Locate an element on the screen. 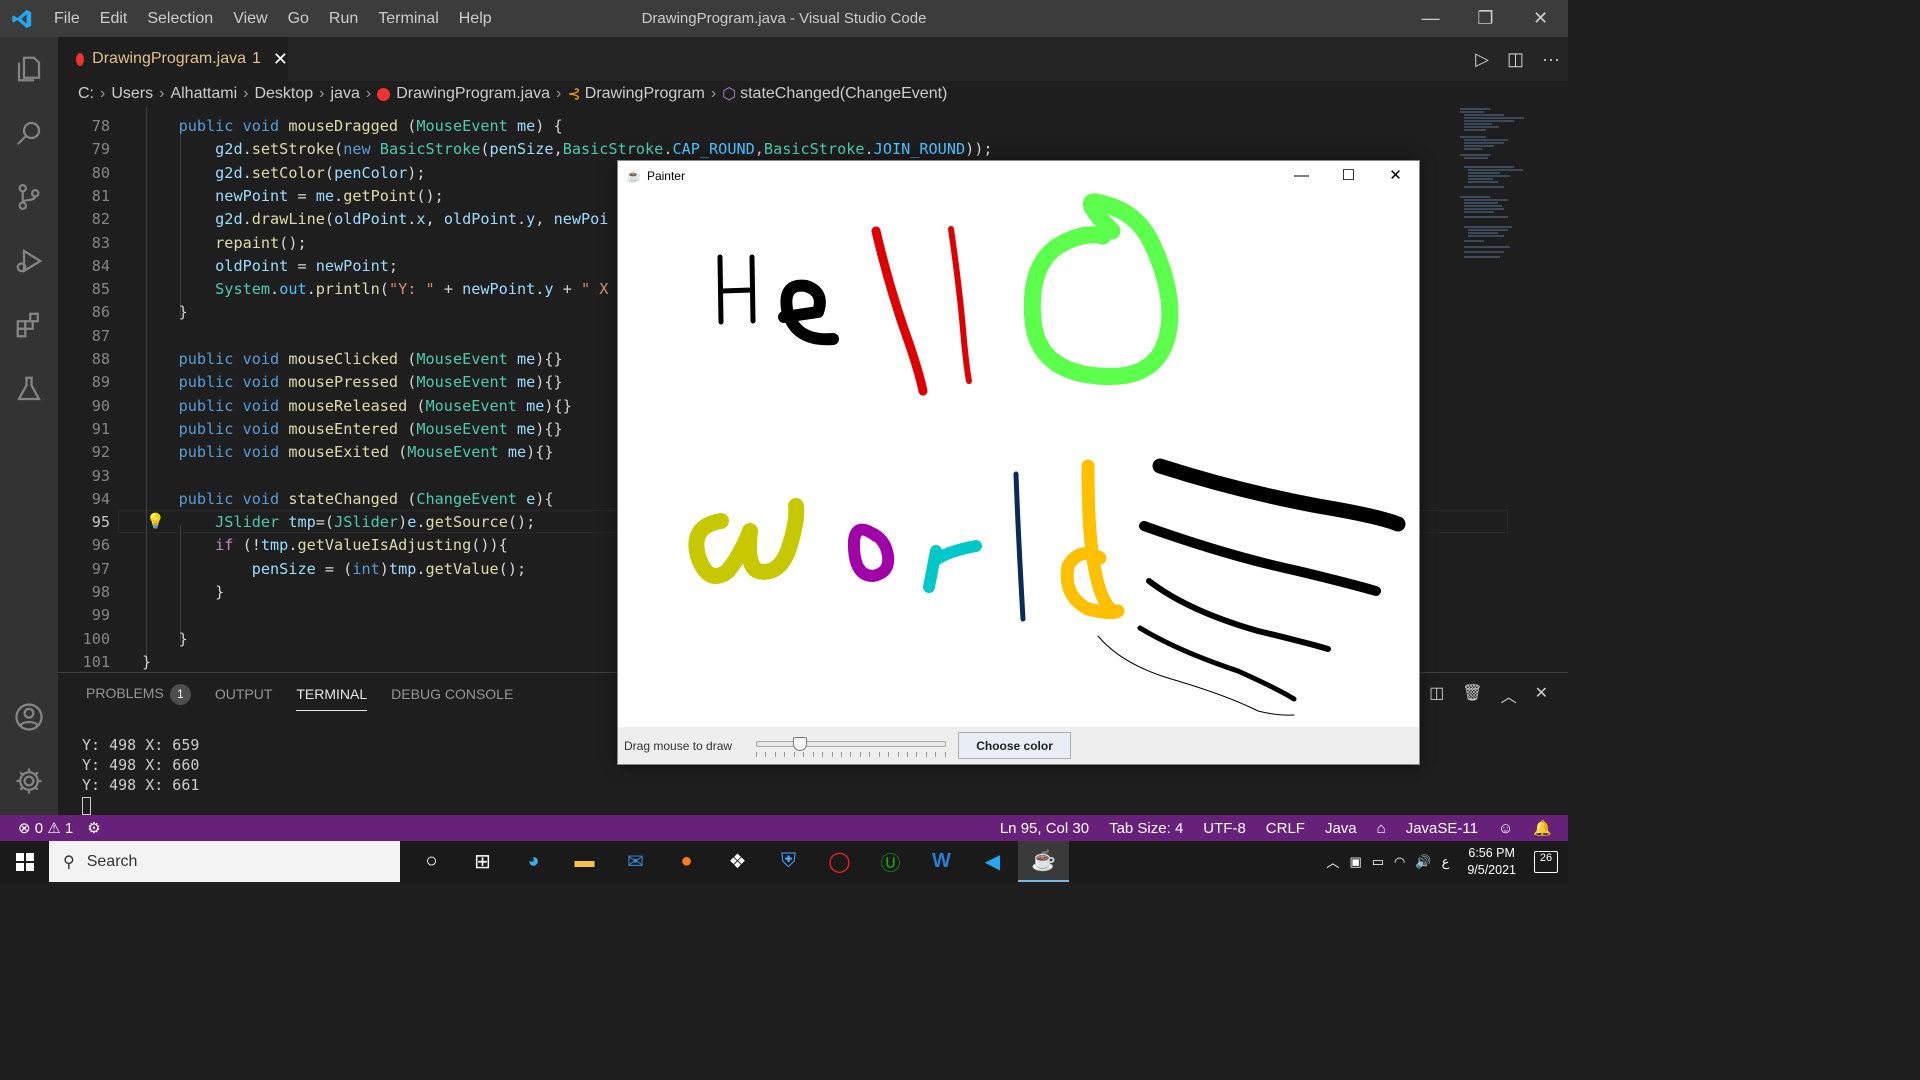 The width and height of the screenshot is (1920, 1080). clock: 6:56 PM 9/5/2021 is located at coordinates (1491, 862).